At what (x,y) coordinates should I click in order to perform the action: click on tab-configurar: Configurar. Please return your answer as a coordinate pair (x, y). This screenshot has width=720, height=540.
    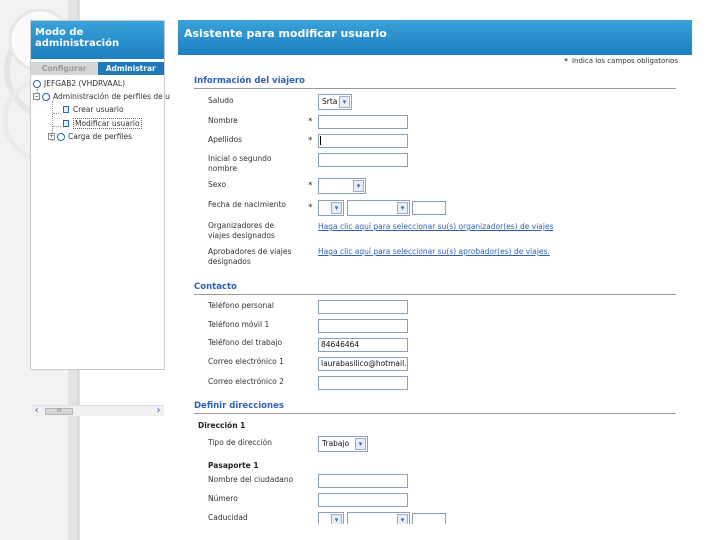
    Looking at the image, I should click on (64, 68).